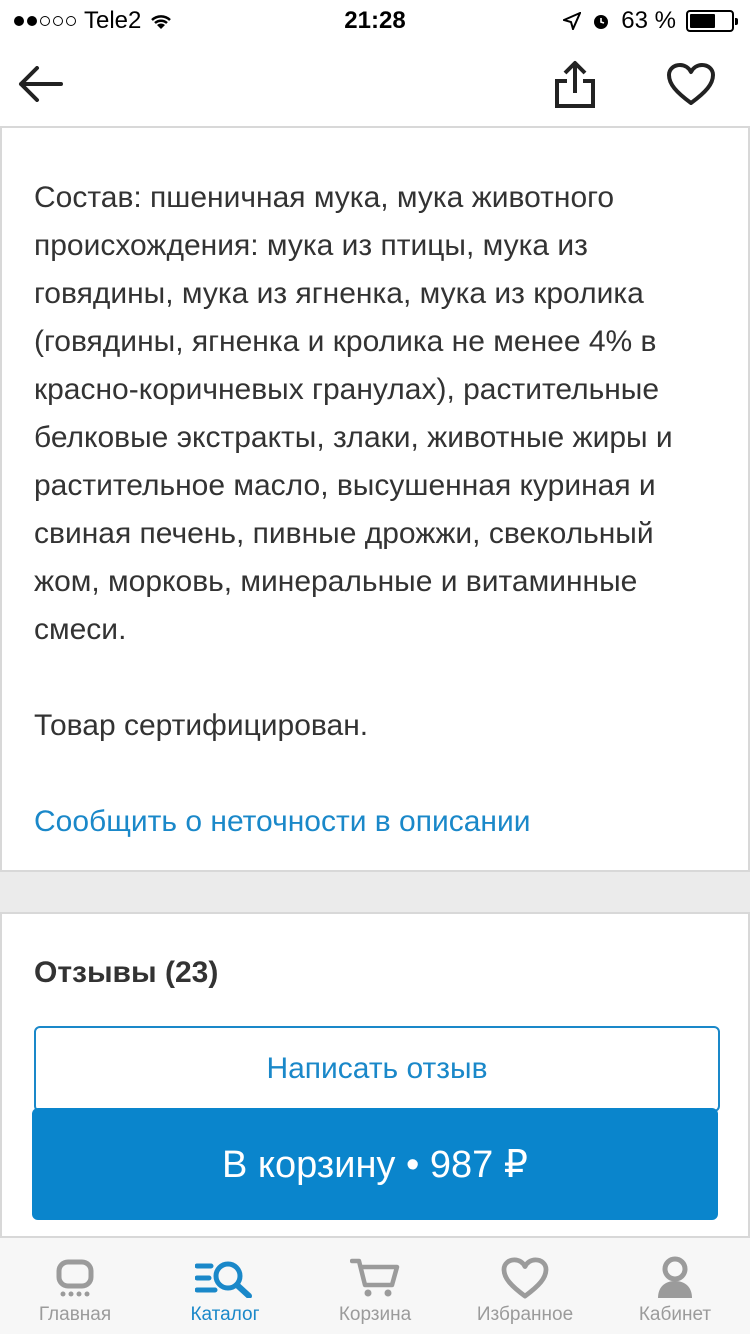 Image resolution: width=750 pixels, height=1334 pixels. I want to click on user-icon, so click(675, 1277).